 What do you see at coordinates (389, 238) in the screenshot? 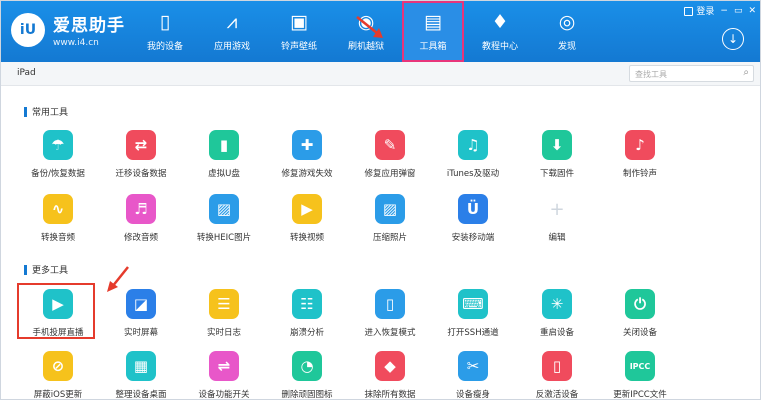
I see `tool-label: 压缩照片` at bounding box center [389, 238].